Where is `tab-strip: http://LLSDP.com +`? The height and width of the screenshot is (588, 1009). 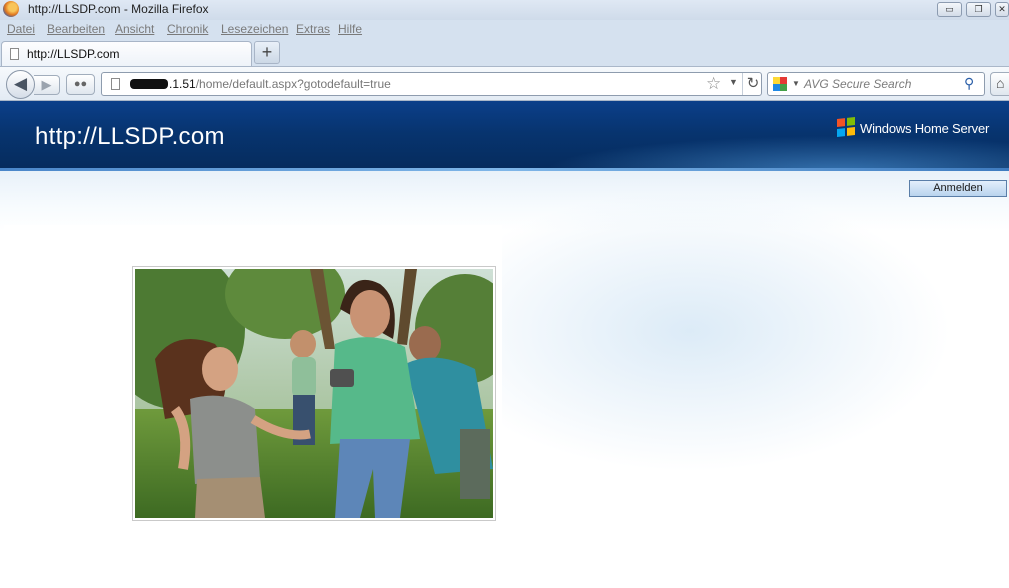
tab-strip: http://LLSDP.com + is located at coordinates (504, 52).